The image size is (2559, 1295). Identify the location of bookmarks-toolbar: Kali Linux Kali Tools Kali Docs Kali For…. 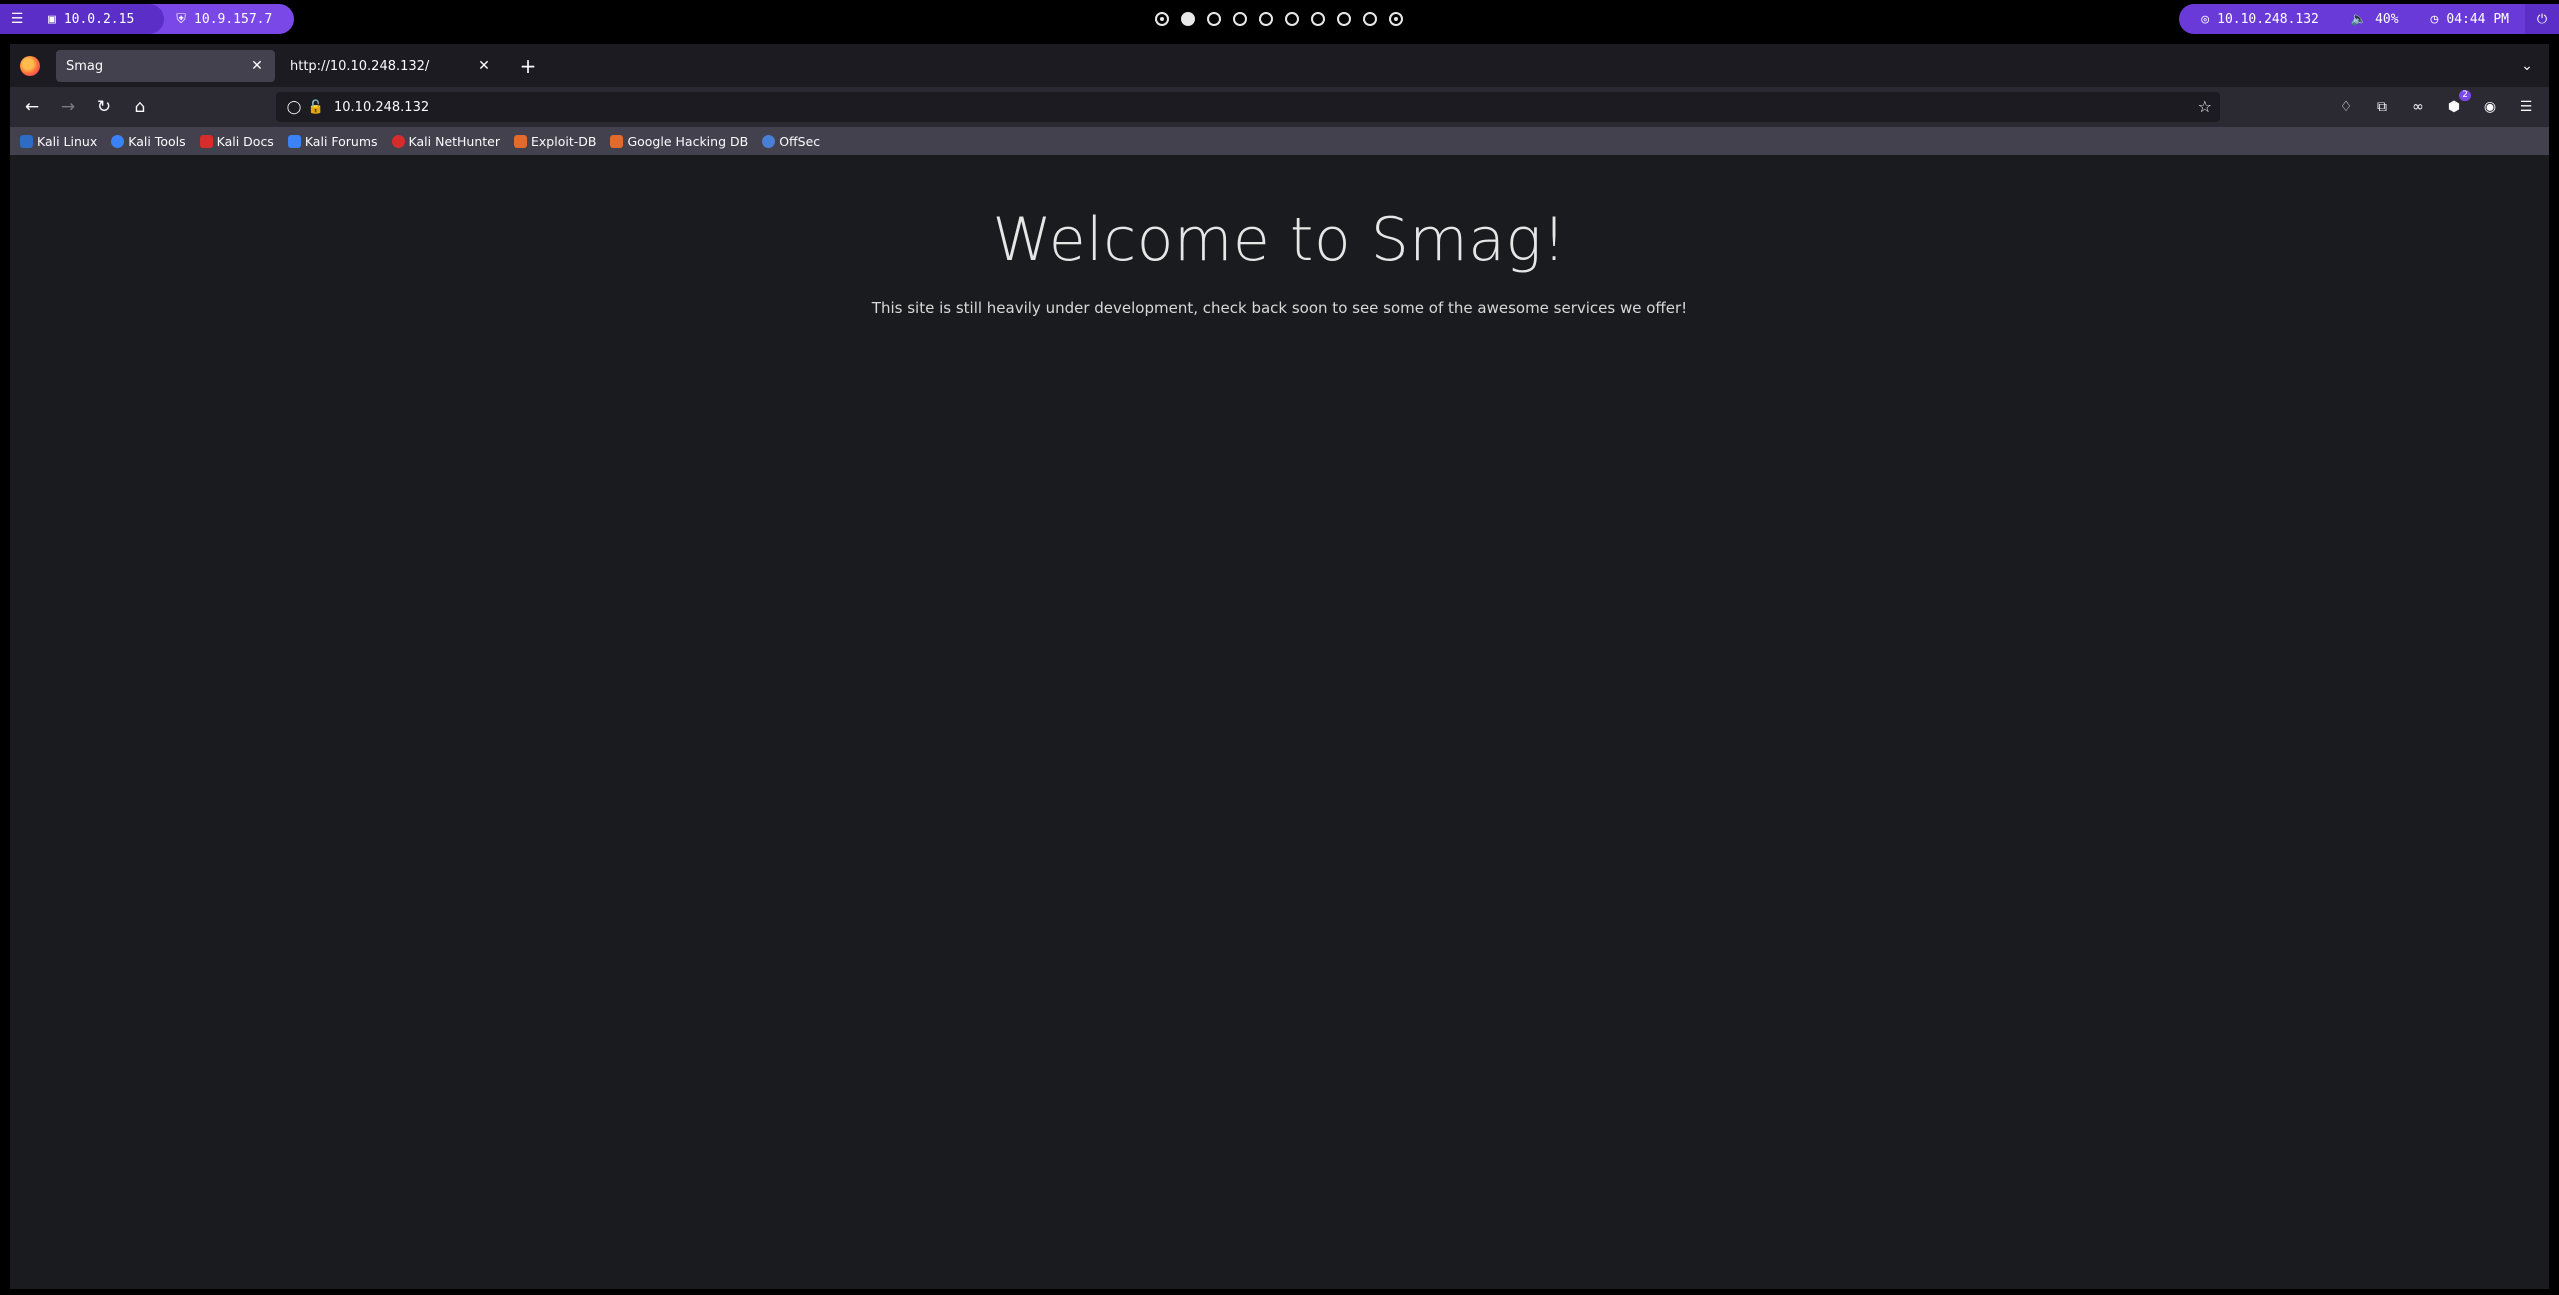
(1279, 141).